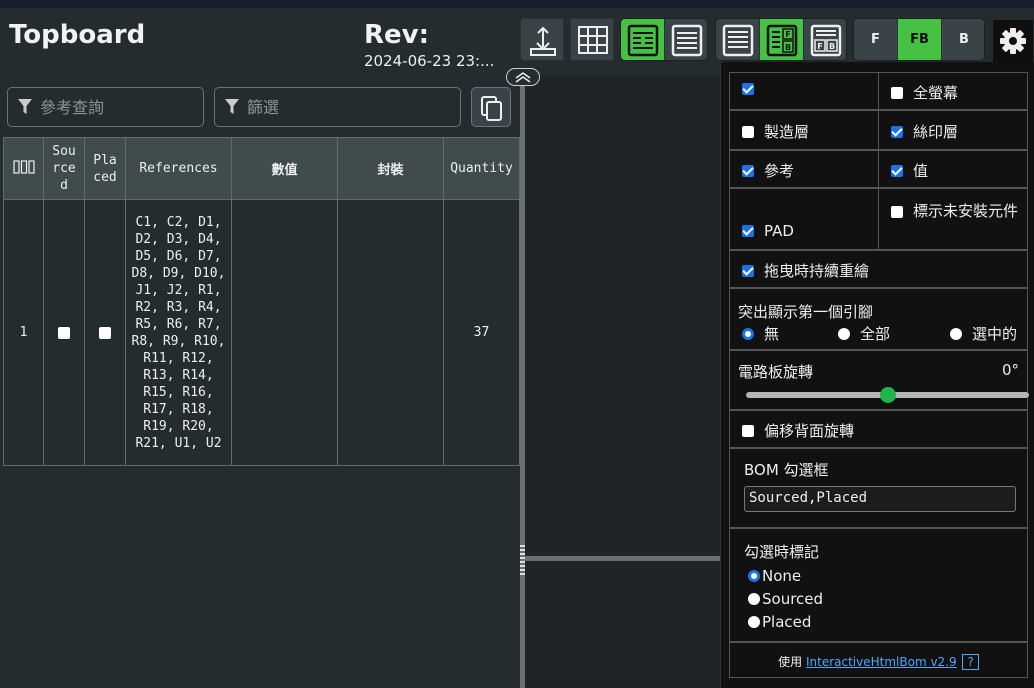 The height and width of the screenshot is (688, 1034). What do you see at coordinates (643, 39) in the screenshot?
I see `bom-grouped-button` at bounding box center [643, 39].